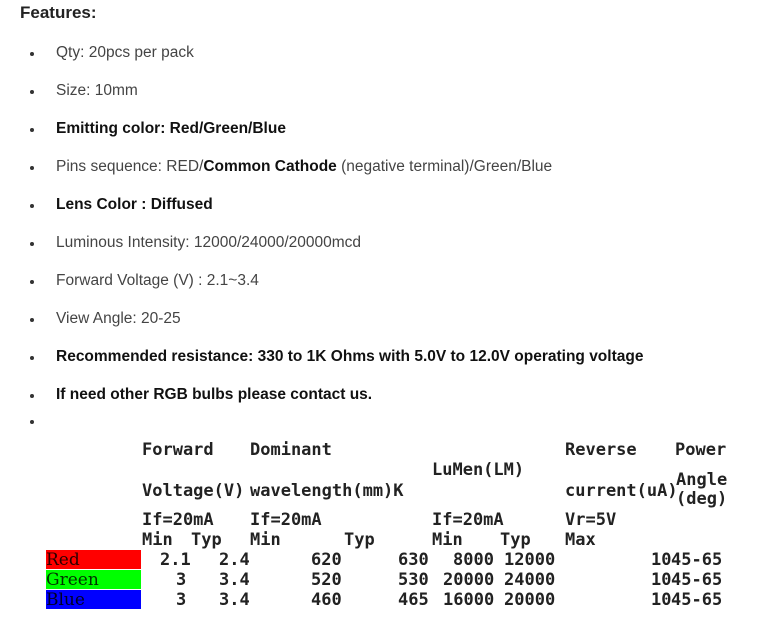 This screenshot has width=776, height=626. What do you see at coordinates (447, 540) in the screenshot?
I see `col-min-lumen: Min` at bounding box center [447, 540].